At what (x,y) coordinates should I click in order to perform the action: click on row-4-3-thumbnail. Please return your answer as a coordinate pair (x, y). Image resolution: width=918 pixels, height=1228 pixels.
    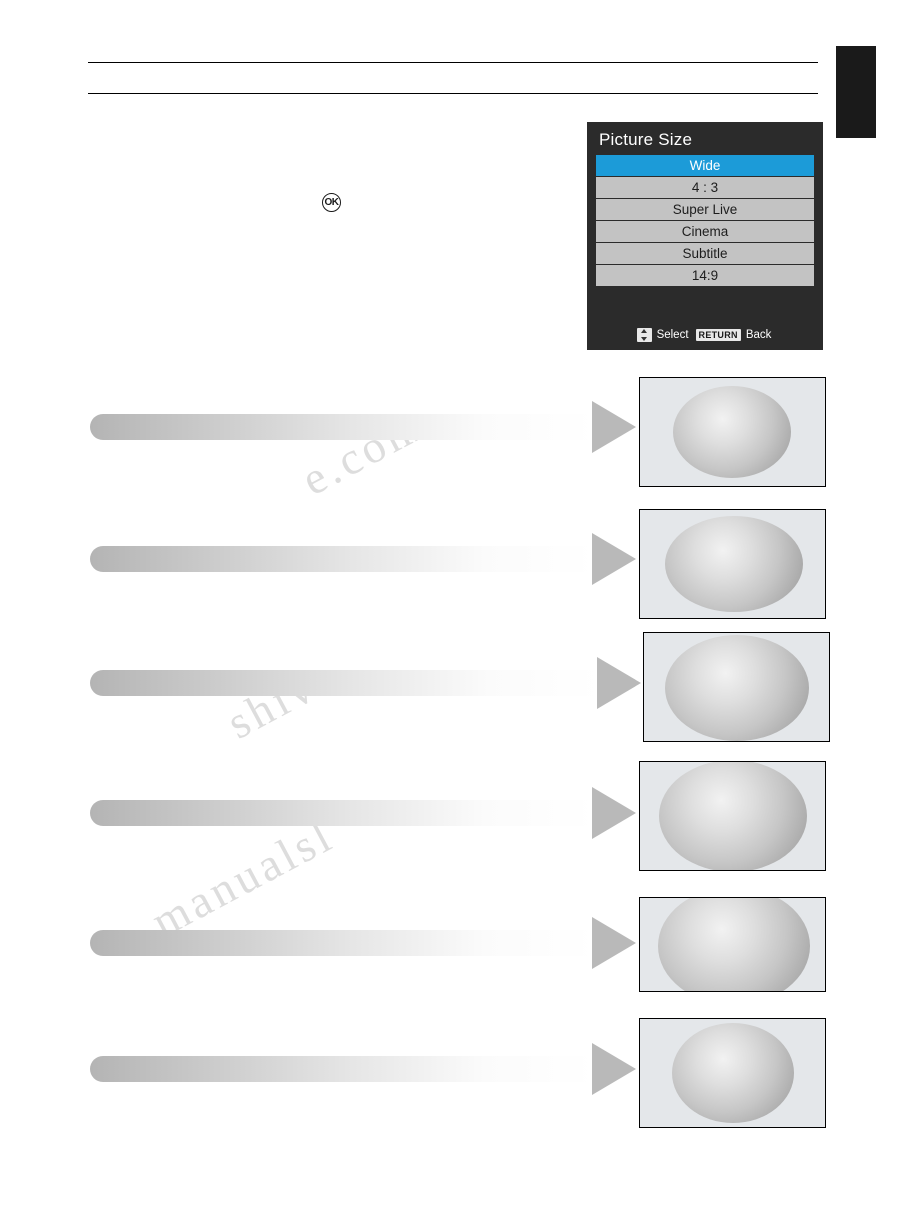
    Looking at the image, I should click on (732, 564).